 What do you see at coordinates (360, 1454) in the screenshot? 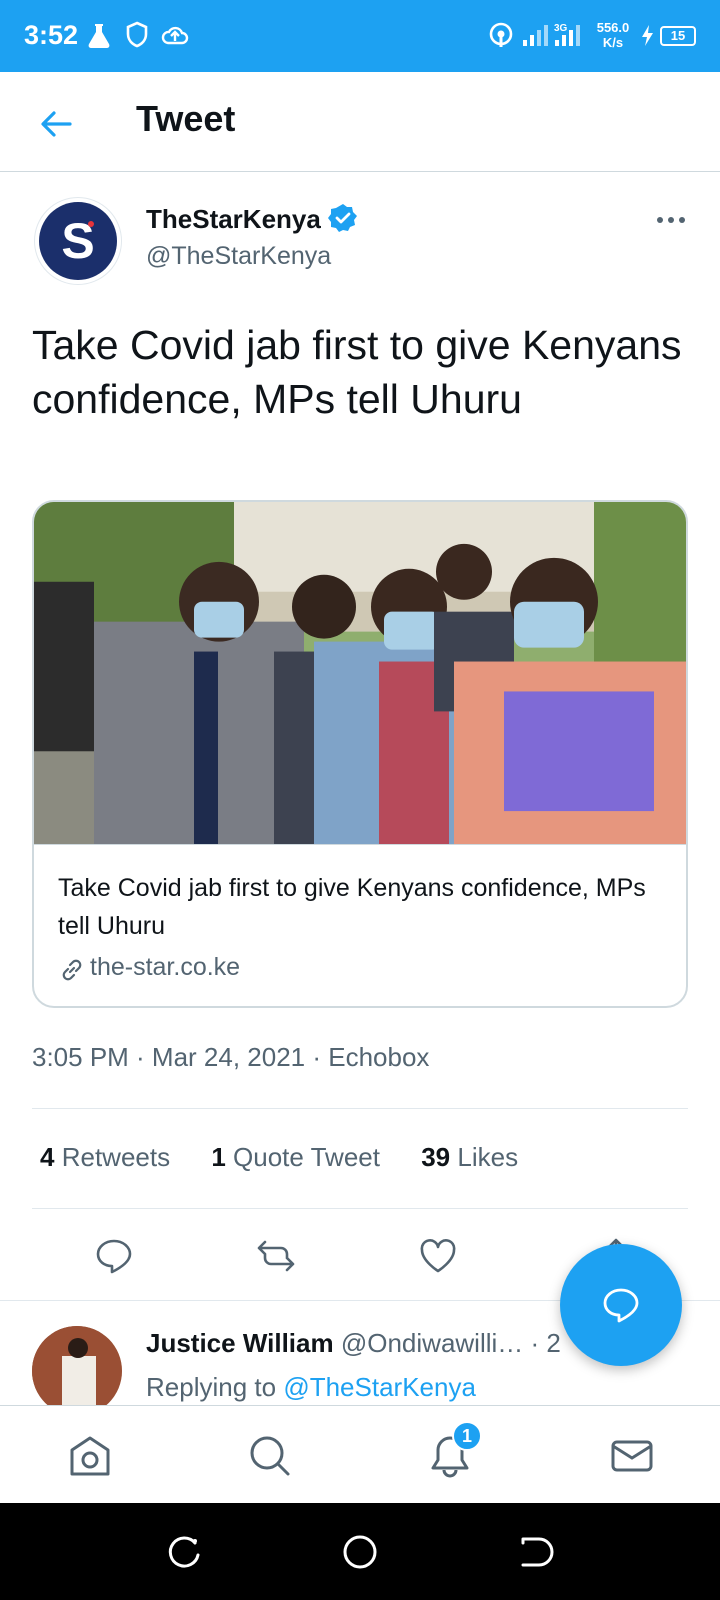
I see `bottom-navigation` at bounding box center [360, 1454].